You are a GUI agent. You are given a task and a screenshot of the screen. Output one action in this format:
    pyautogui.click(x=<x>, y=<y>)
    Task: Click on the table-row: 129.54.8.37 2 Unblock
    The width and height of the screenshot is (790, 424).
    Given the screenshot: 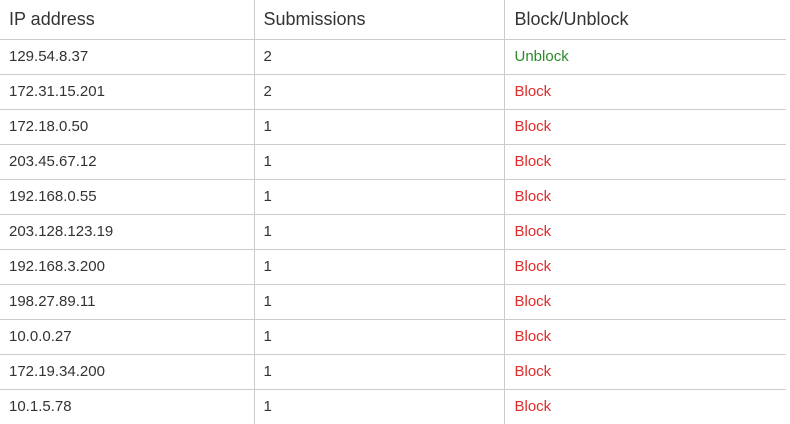 What is the action you would take?
    pyautogui.click(x=393, y=57)
    